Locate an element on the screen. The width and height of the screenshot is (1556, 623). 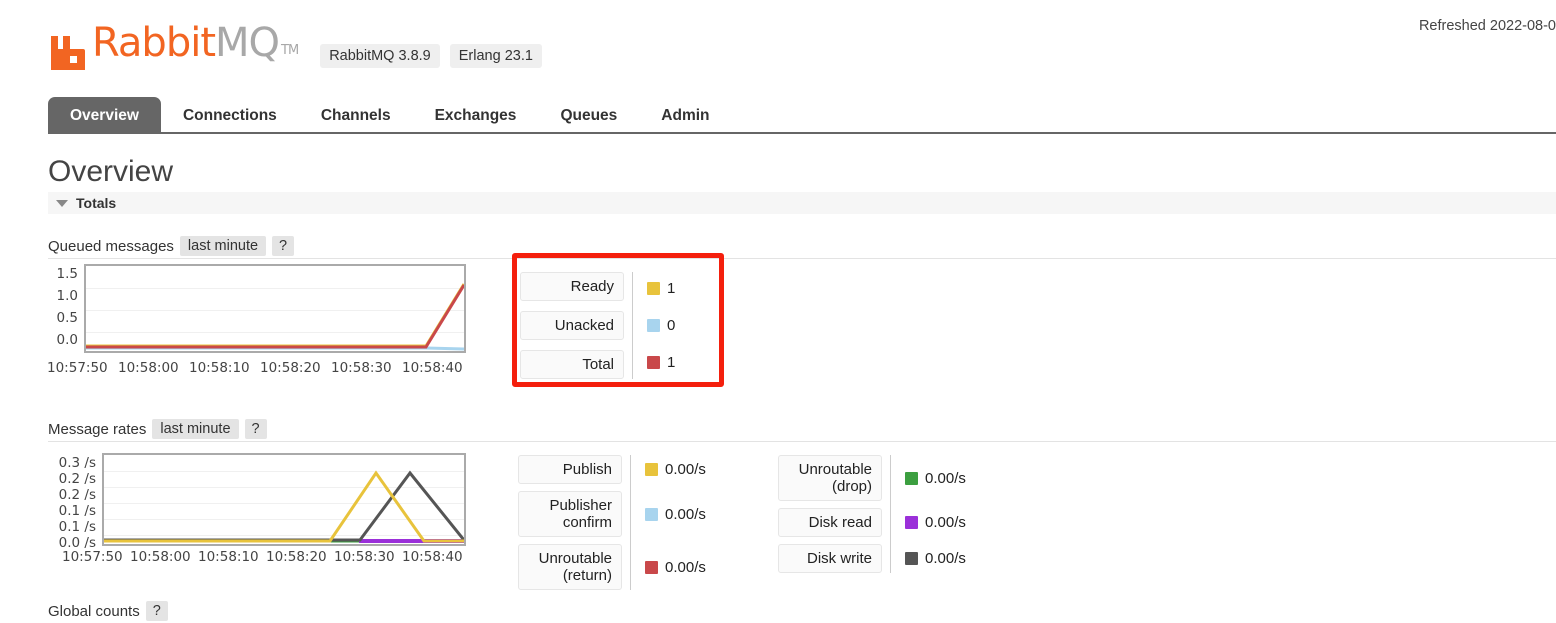
legend-value-publisher-confirm: 0.00/s is located at coordinates (668, 514).